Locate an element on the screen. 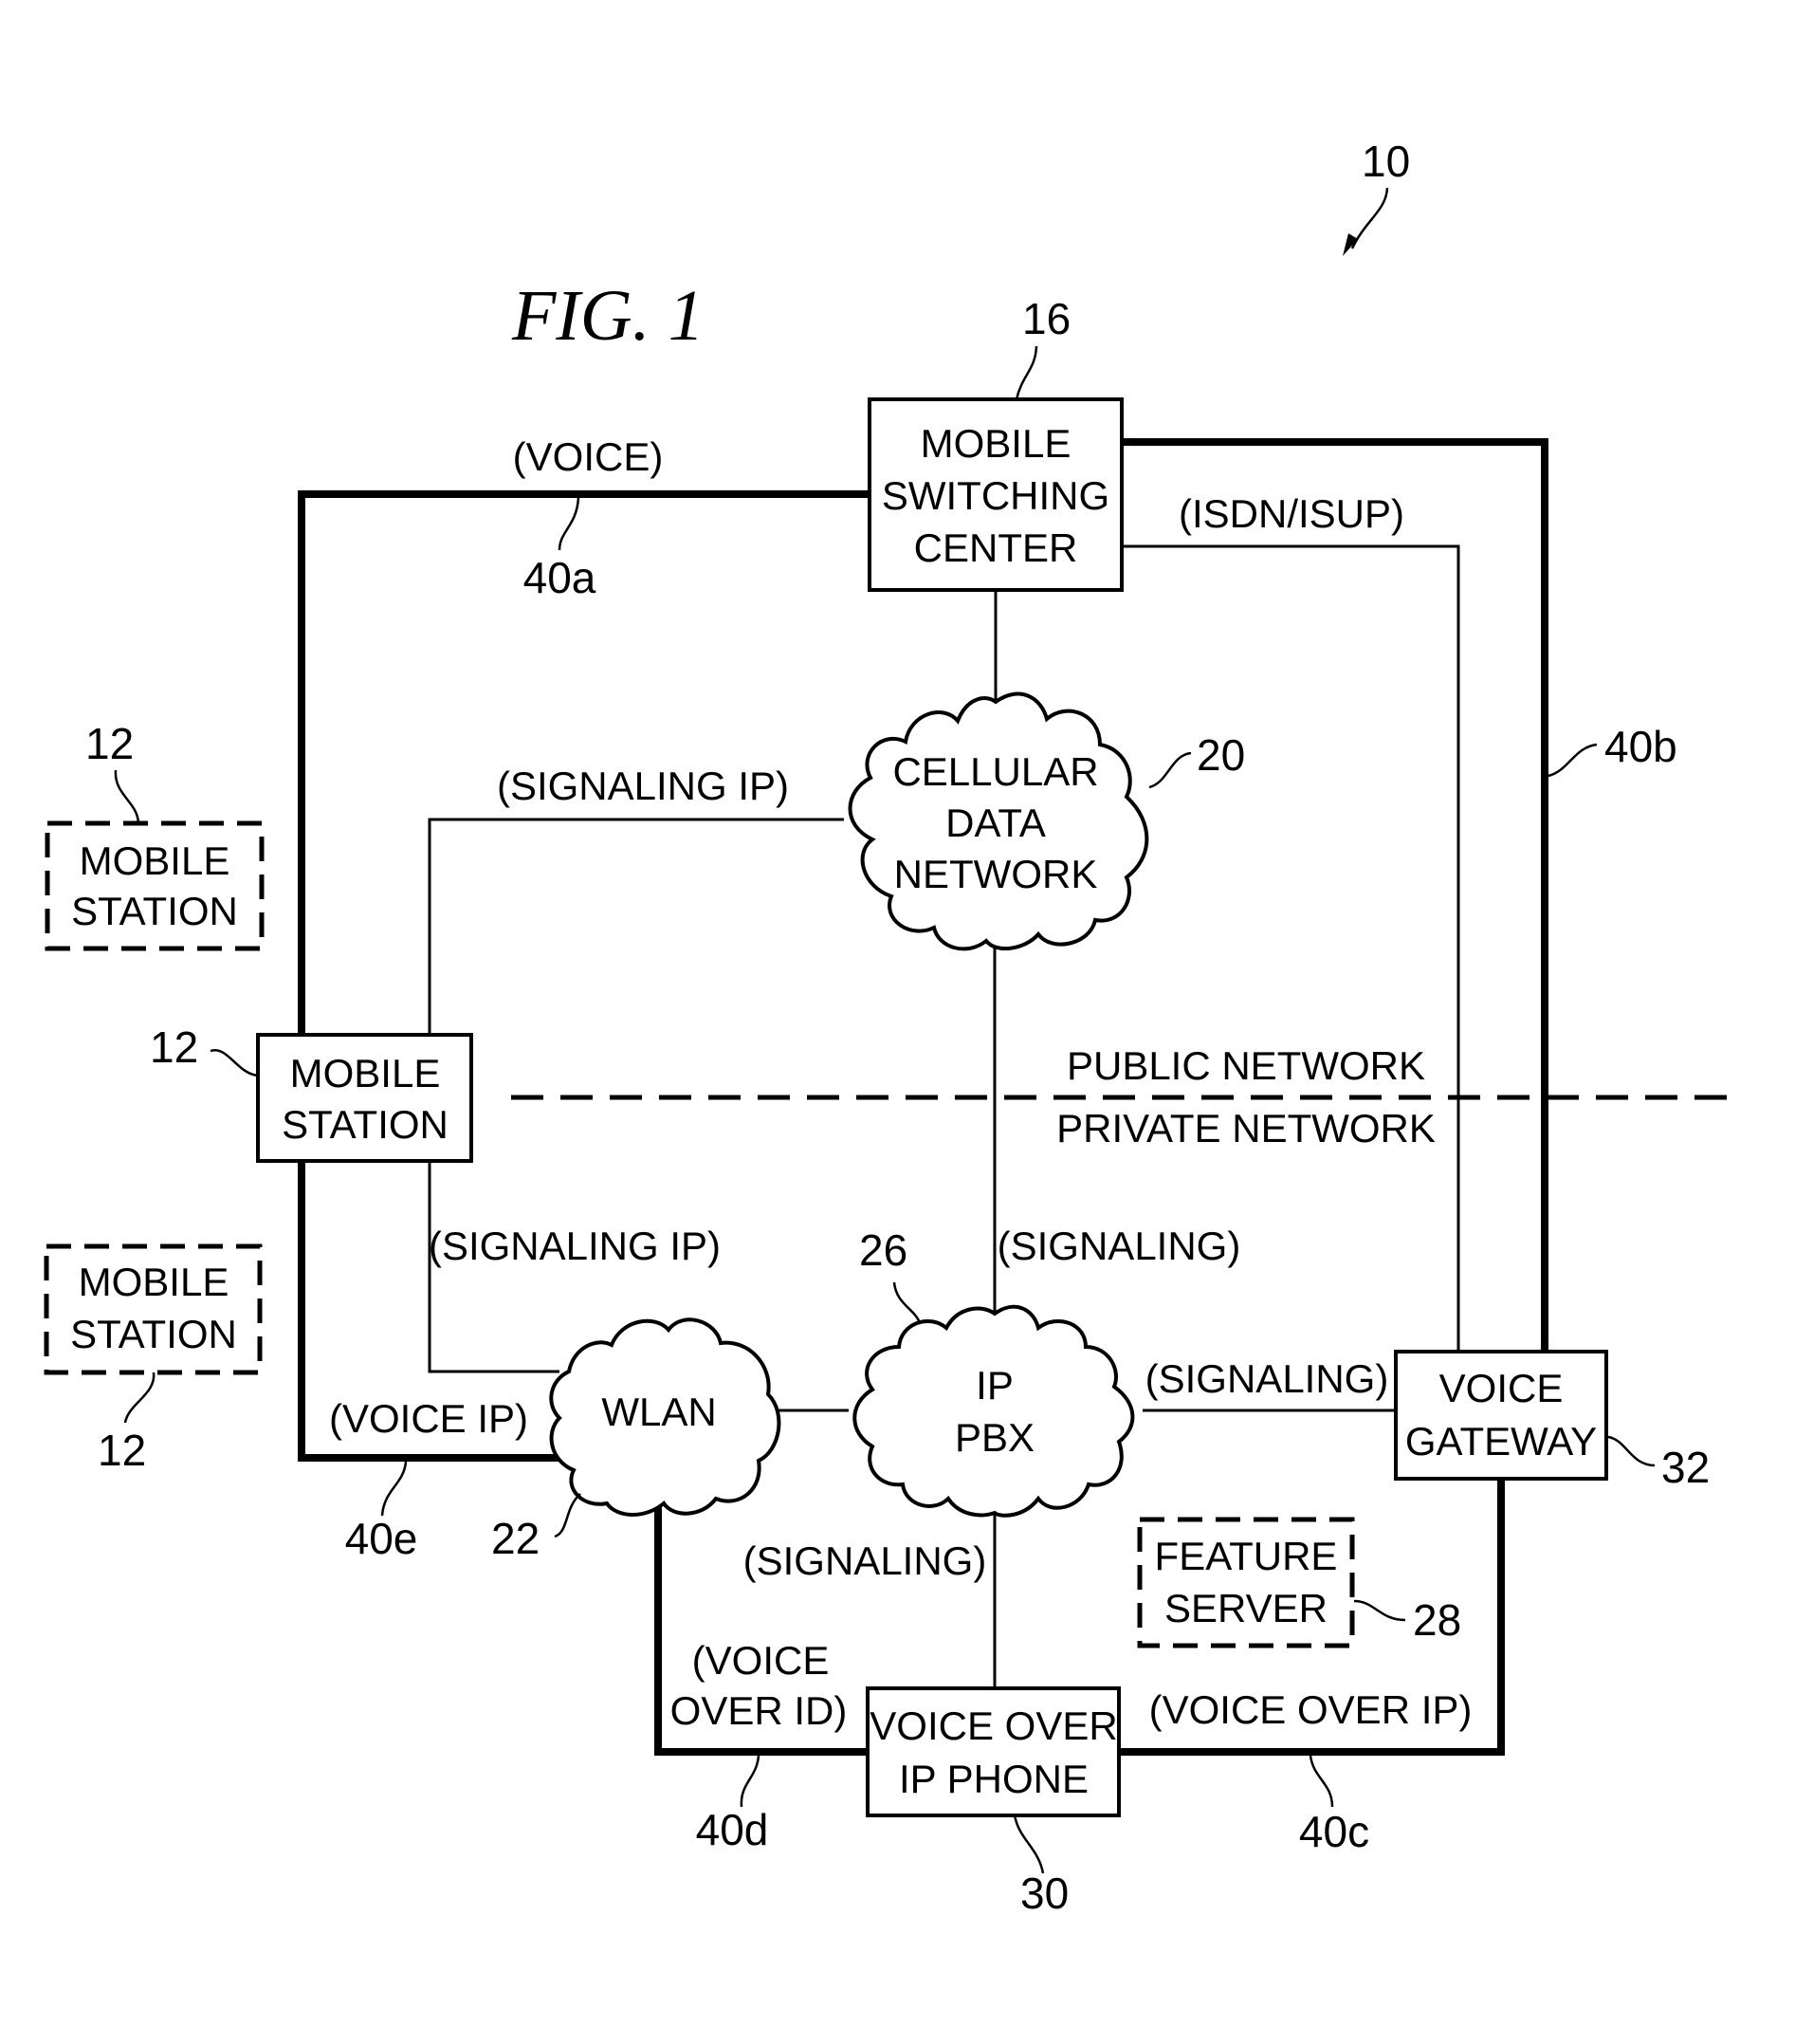 Image resolution: width=1795 pixels, height=2044 pixels. phone-ref: 30 is located at coordinates (1044, 1893).